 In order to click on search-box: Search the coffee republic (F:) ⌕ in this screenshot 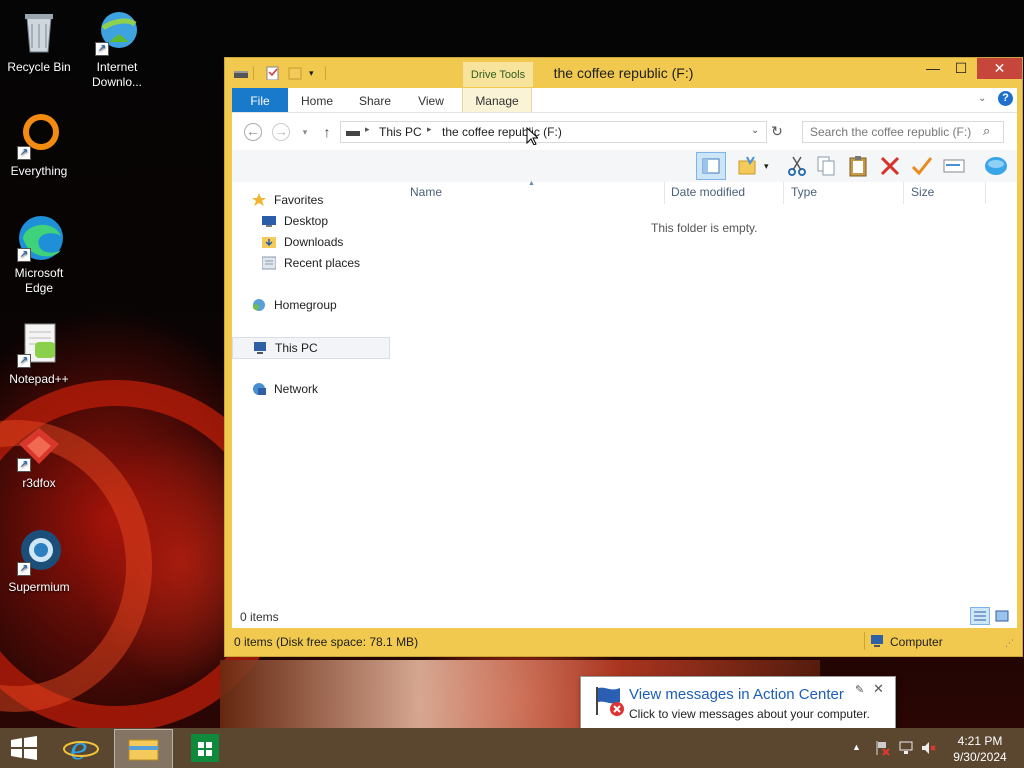, I will do `click(903, 132)`.